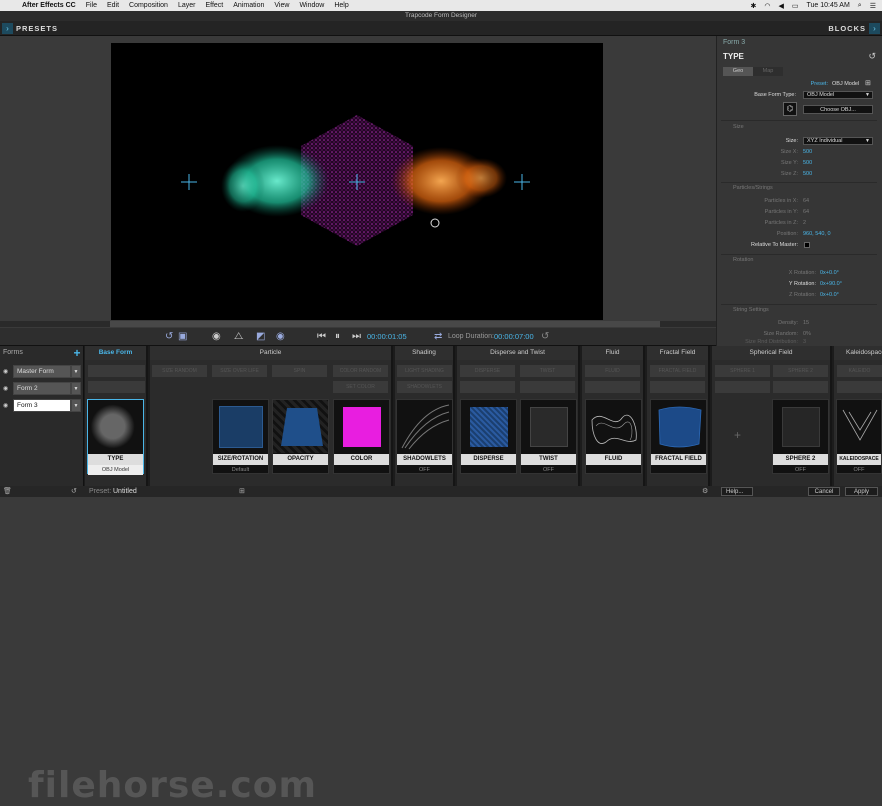  What do you see at coordinates (806, 323) in the screenshot?
I see `density-value: 15` at bounding box center [806, 323].